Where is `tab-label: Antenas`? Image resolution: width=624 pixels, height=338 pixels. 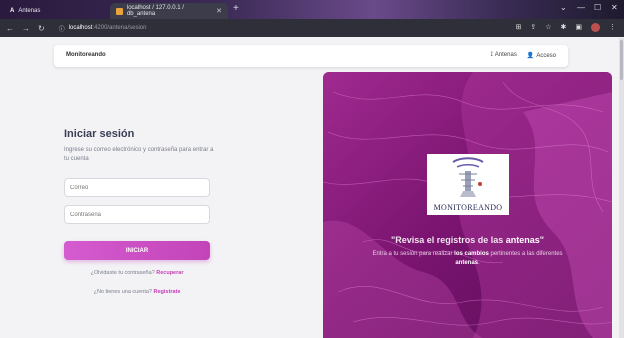
tab-label: Antenas is located at coordinates (29, 11).